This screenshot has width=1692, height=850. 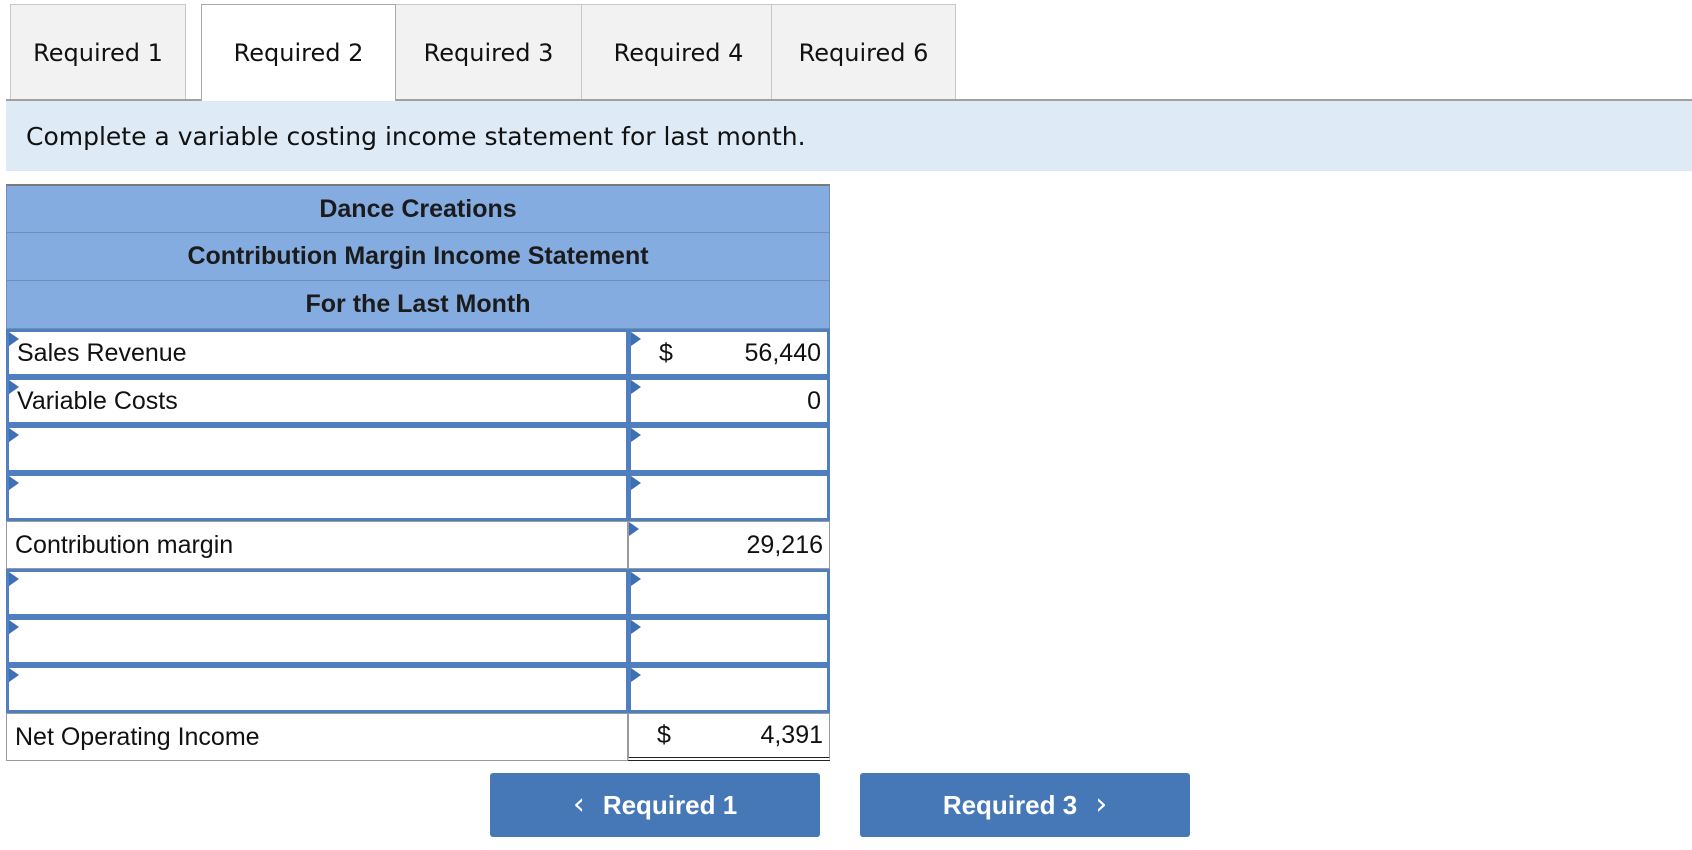 What do you see at coordinates (317, 401) in the screenshot?
I see `row-label-input: Variable Costs` at bounding box center [317, 401].